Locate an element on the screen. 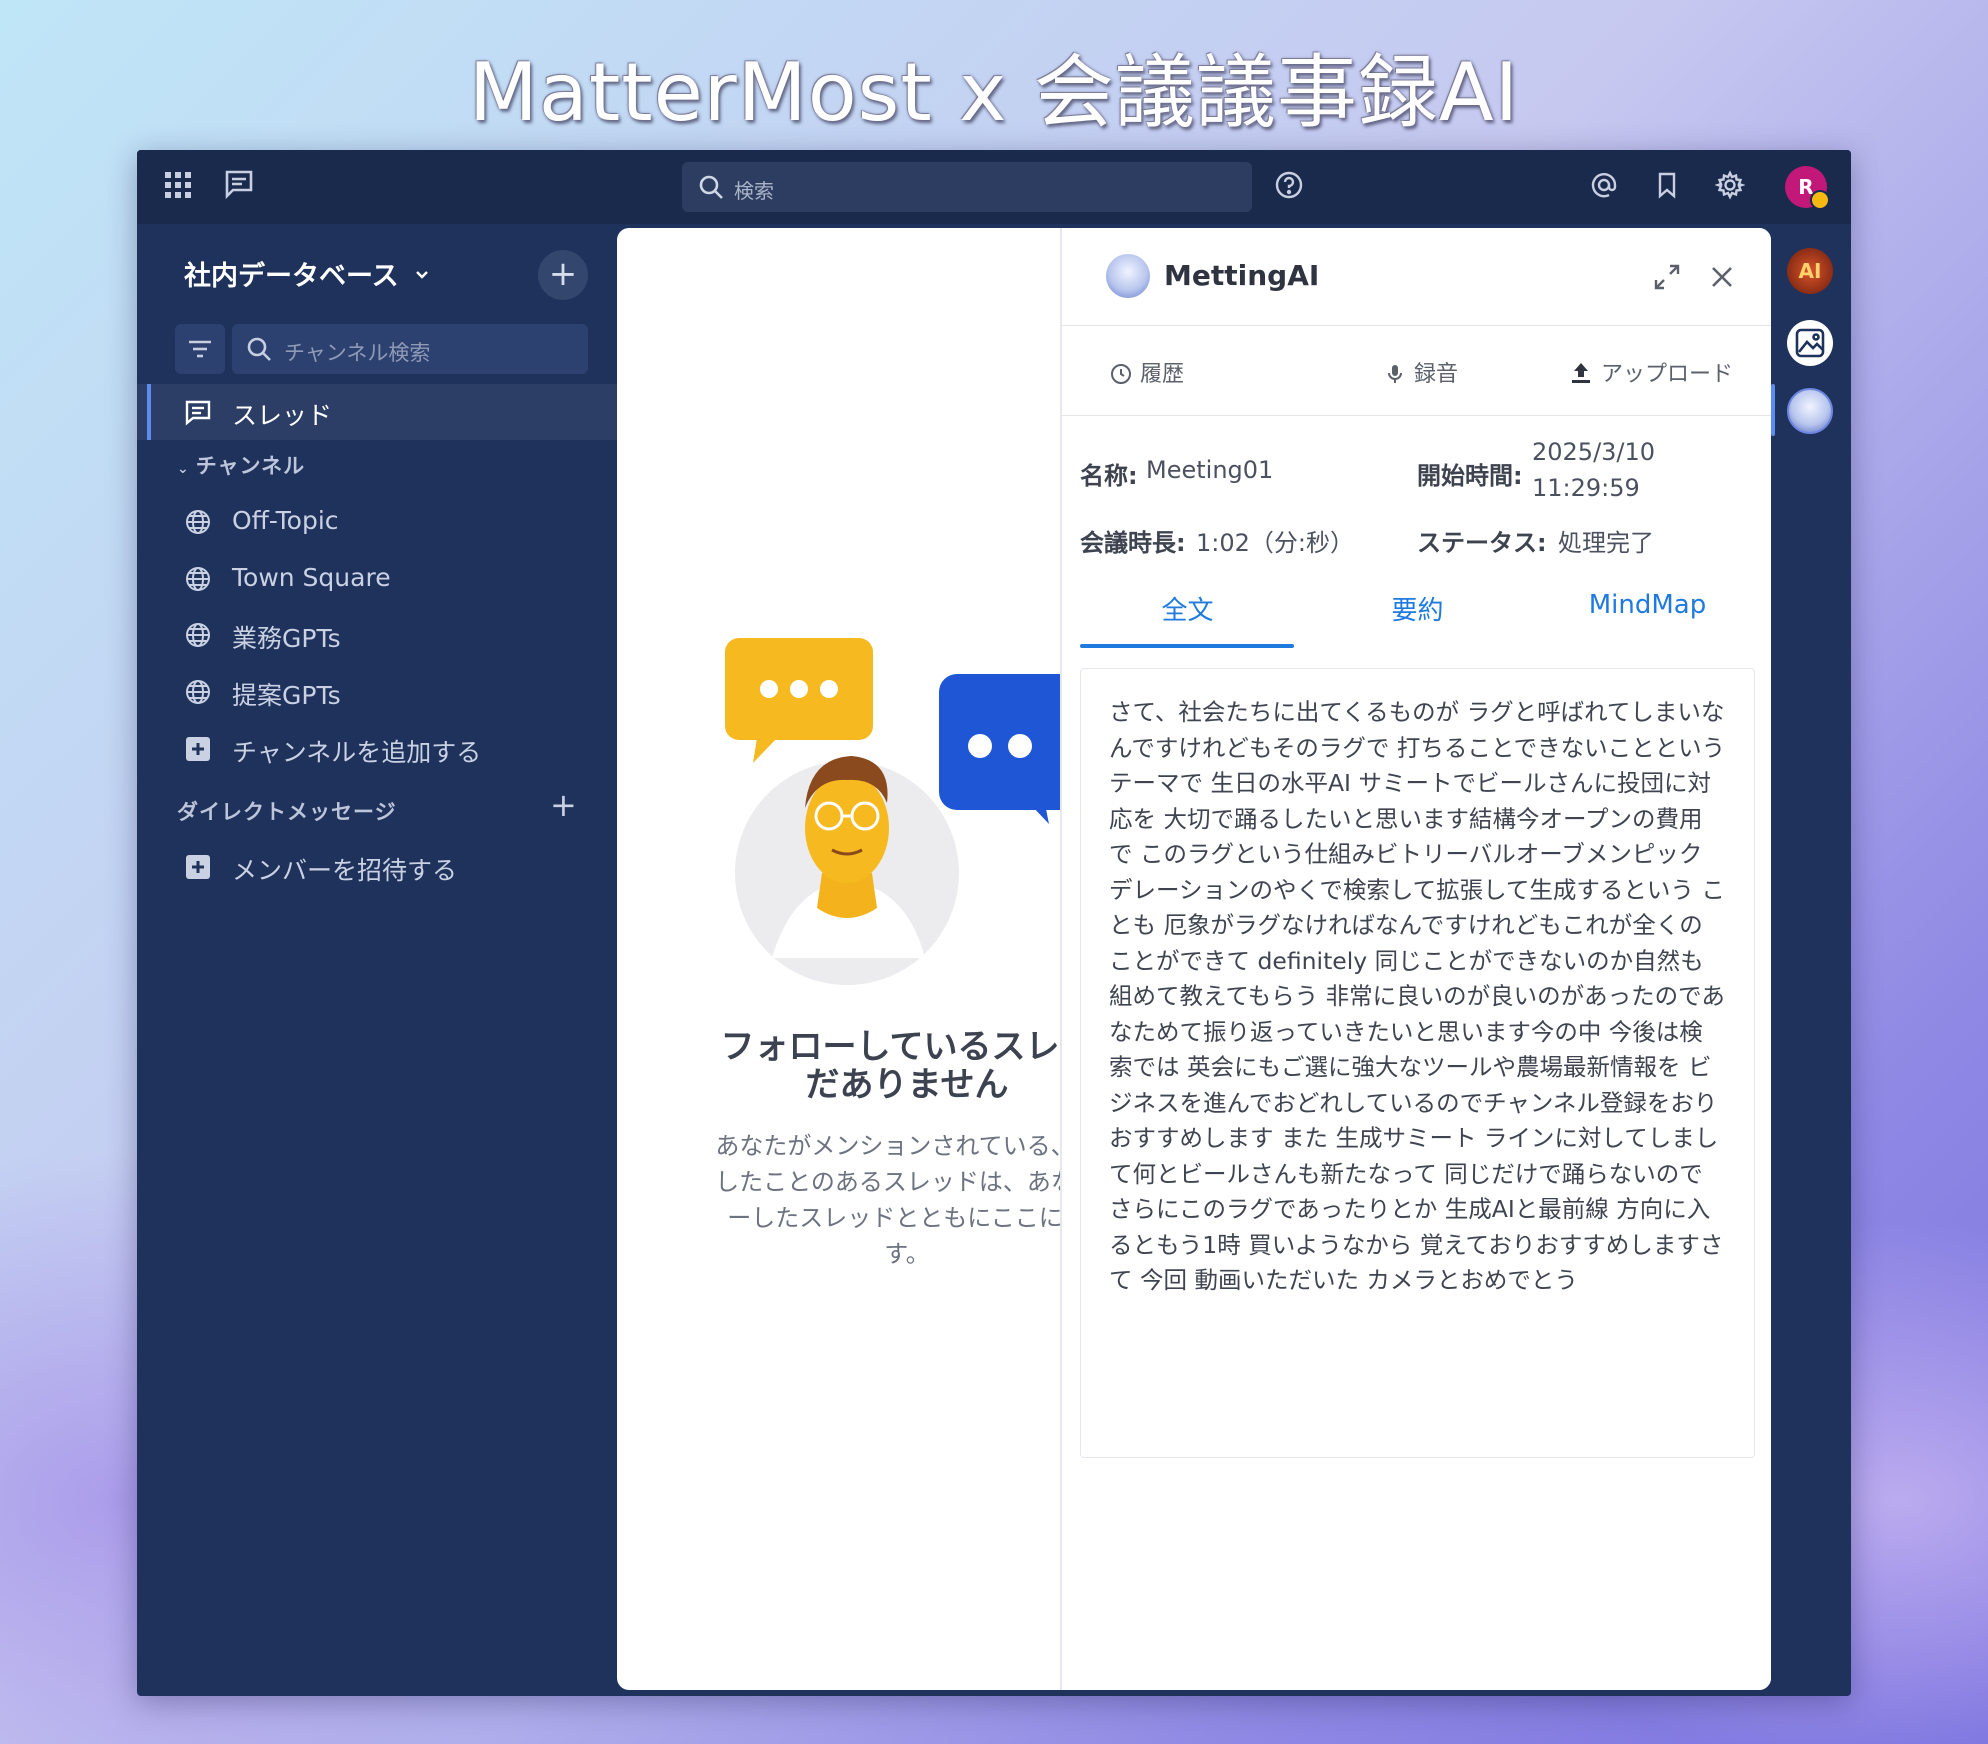  invite-members-button: メンバーを招待する is located at coordinates (377, 867).